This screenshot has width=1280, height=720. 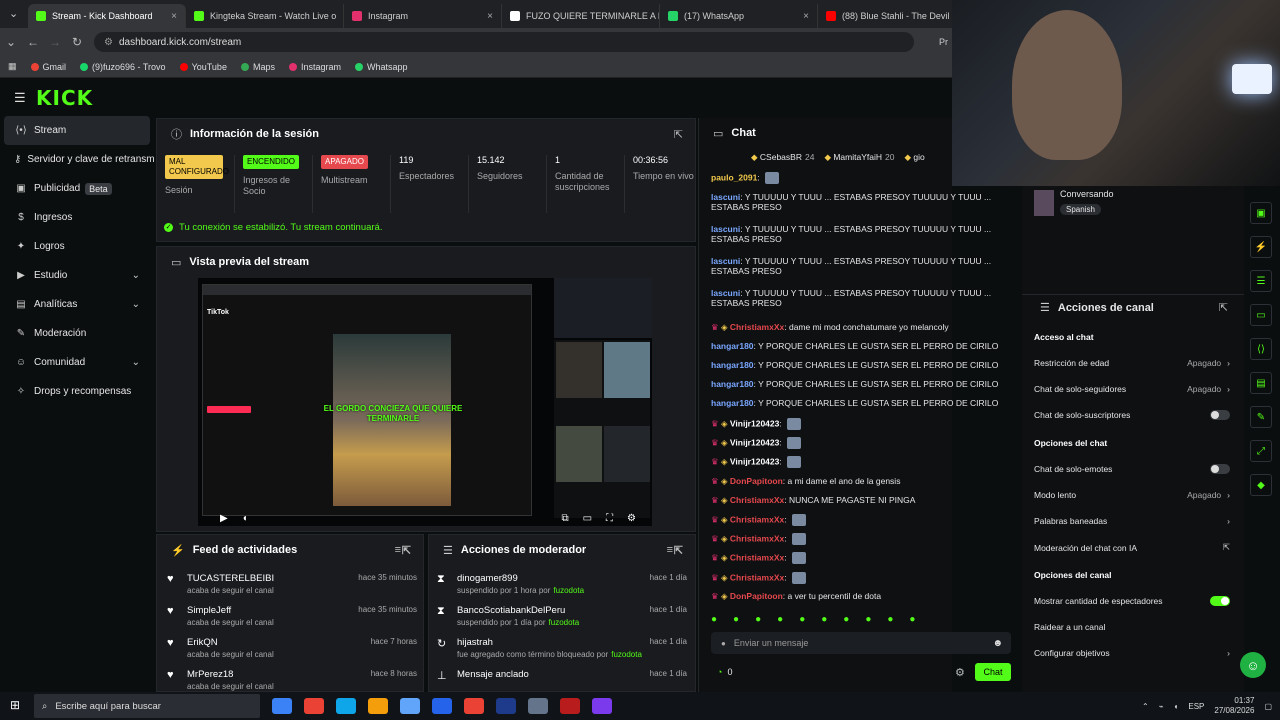 What do you see at coordinates (1261, 451) in the screenshot?
I see `rail-tool-icon: ⤢` at bounding box center [1261, 451].